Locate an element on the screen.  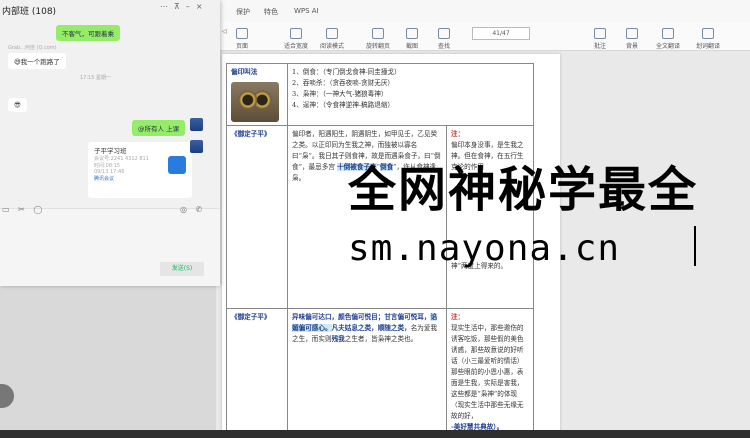
owl-image is located at coordinates (255, 102).